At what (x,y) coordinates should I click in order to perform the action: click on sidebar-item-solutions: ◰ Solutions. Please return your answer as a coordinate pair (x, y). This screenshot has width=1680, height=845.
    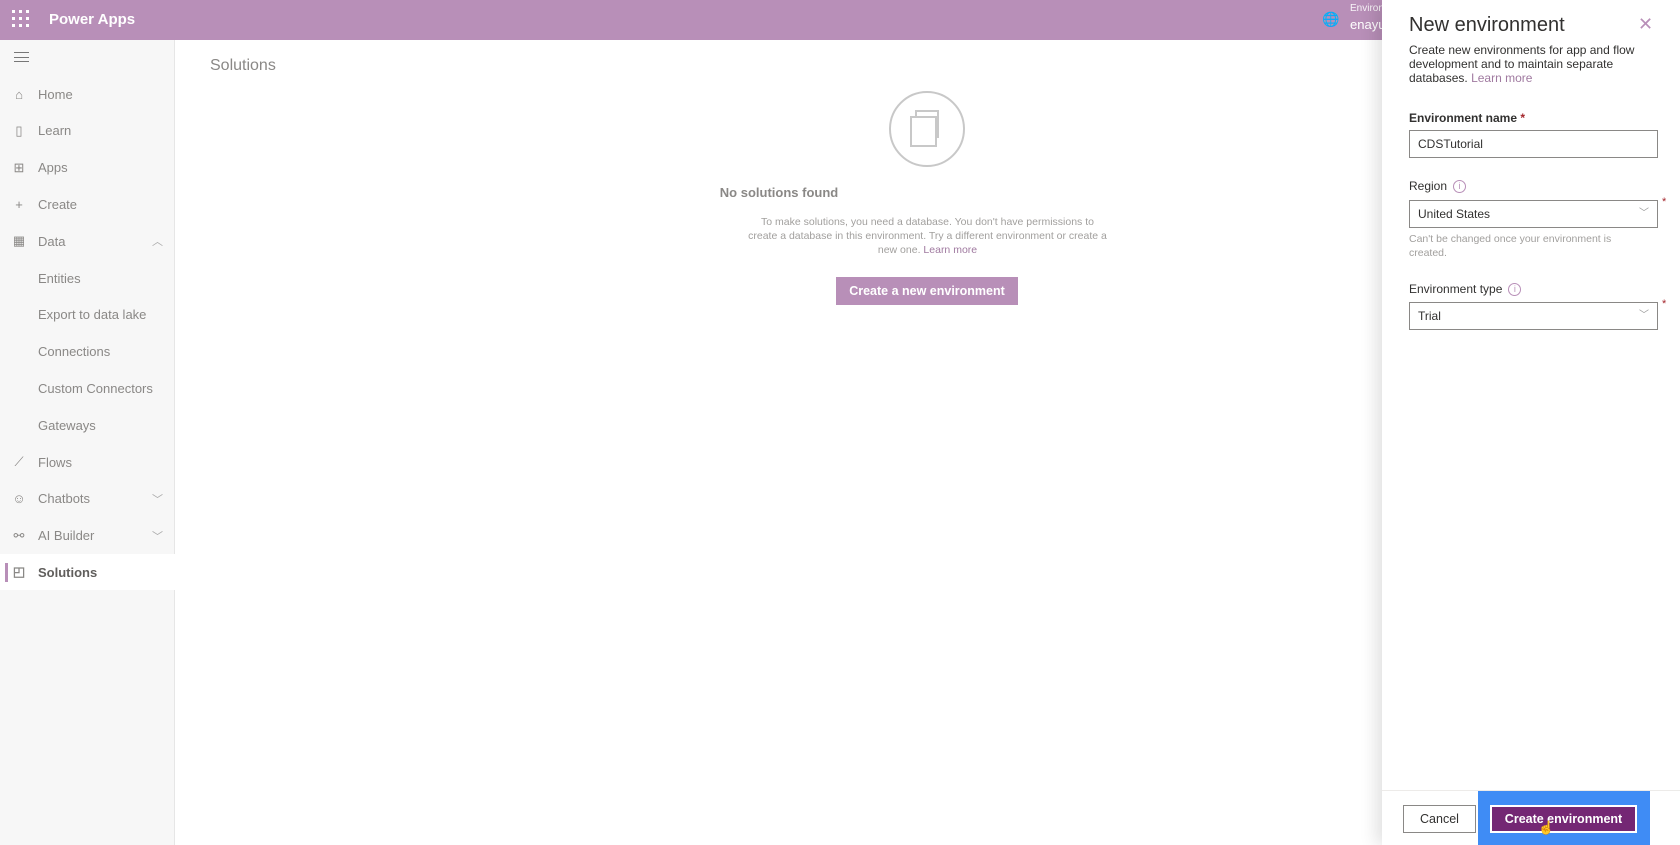
    Looking at the image, I should click on (87, 572).